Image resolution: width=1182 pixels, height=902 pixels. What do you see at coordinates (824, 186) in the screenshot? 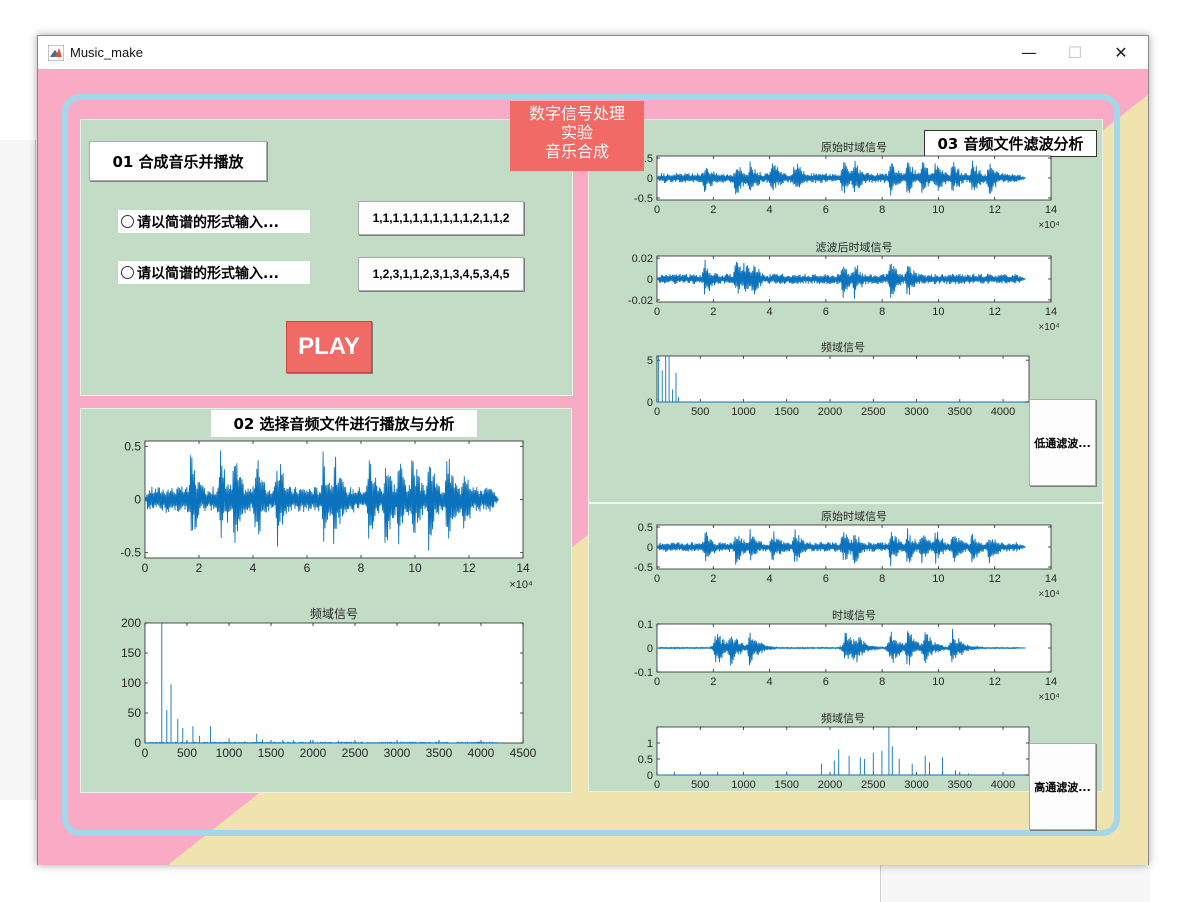
I see `chart-p3-original-a: 原始时域信号 0 2 4 6 8 10 12 14 -0.5 0 0.5 ×10⁴` at bounding box center [824, 186].